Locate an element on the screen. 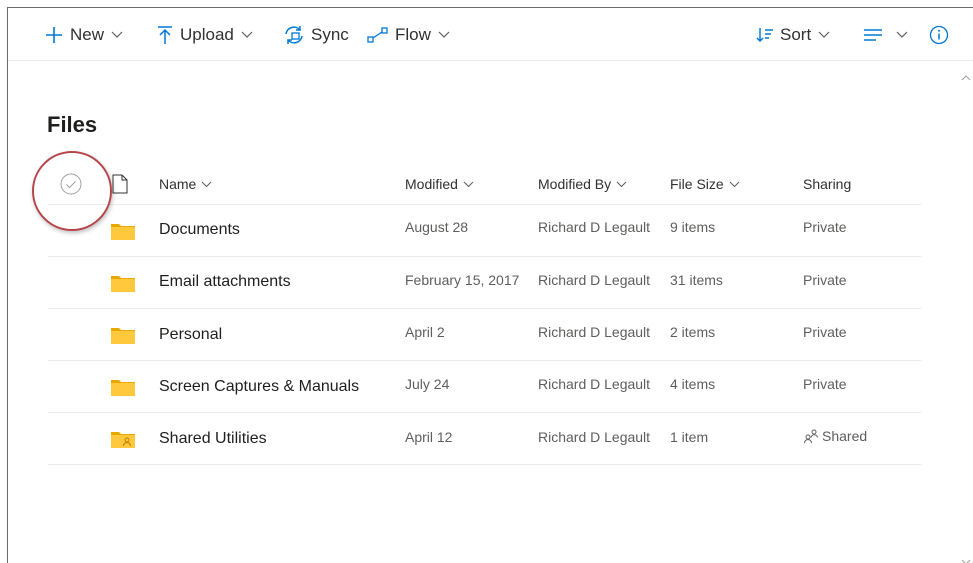 The image size is (973, 563). modified-date: April 12 is located at coordinates (429, 437).